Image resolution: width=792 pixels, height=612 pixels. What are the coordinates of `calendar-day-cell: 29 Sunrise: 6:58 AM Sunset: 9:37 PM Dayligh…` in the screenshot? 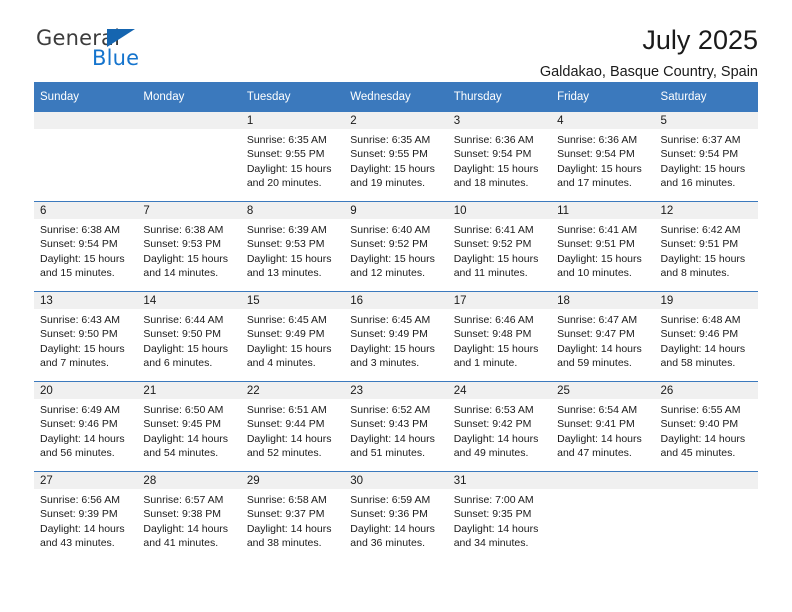 It's located at (292, 516).